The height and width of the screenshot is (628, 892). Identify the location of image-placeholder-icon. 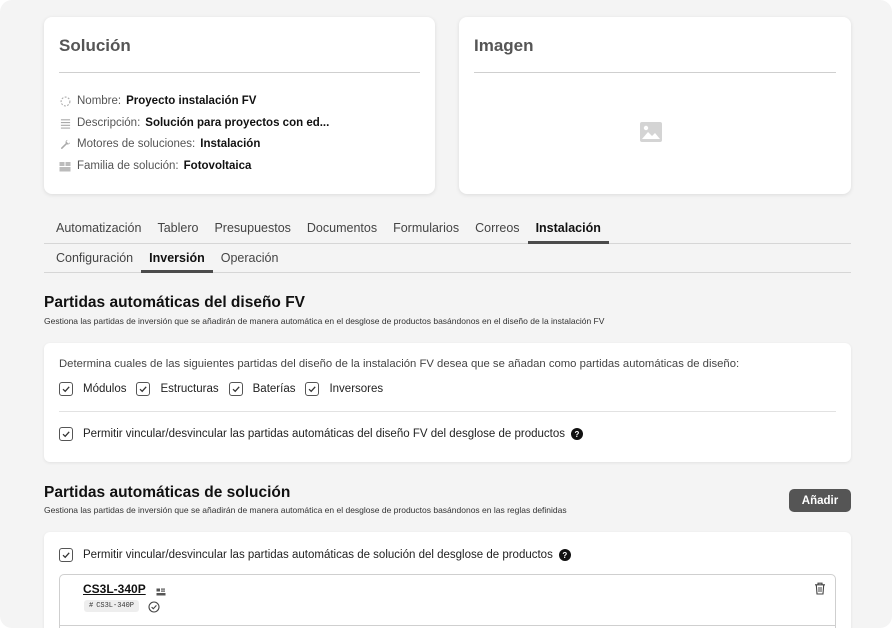
(651, 132).